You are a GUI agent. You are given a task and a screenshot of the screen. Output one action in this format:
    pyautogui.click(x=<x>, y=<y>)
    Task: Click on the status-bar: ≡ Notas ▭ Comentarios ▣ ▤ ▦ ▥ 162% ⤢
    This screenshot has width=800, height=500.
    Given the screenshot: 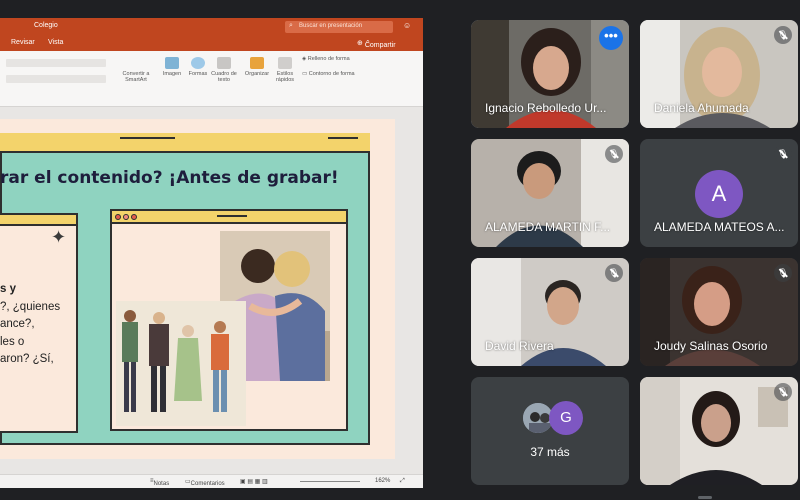 What is the action you would take?
    pyautogui.click(x=211, y=481)
    